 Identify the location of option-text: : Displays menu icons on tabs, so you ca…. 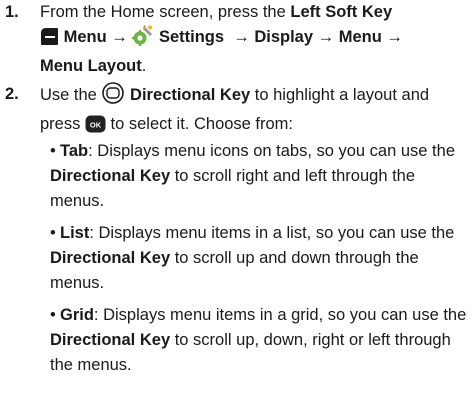
(271, 151).